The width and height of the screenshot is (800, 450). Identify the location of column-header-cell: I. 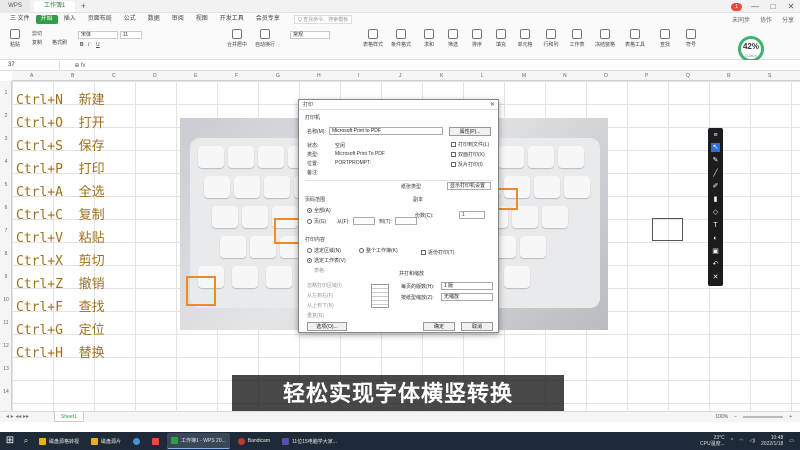
(358, 76).